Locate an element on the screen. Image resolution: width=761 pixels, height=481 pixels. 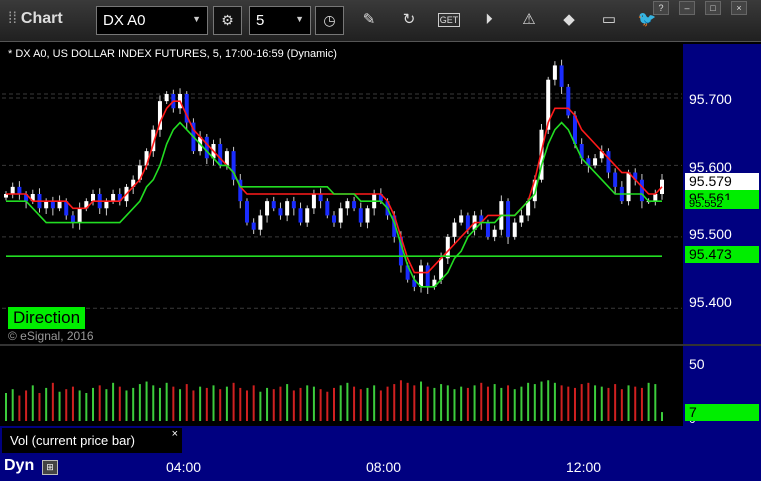
dynamic-mode-label: Dyn is located at coordinates (19, 466).